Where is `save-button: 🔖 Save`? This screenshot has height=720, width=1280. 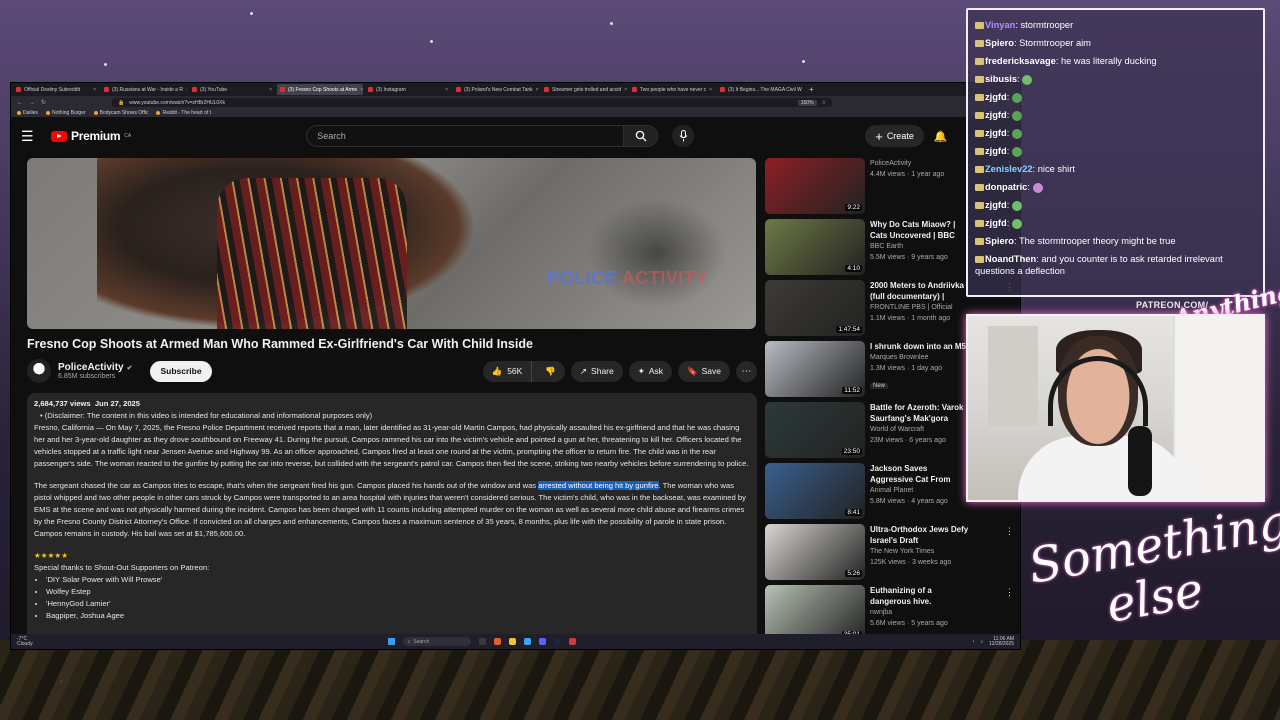 save-button: 🔖 Save is located at coordinates (704, 371).